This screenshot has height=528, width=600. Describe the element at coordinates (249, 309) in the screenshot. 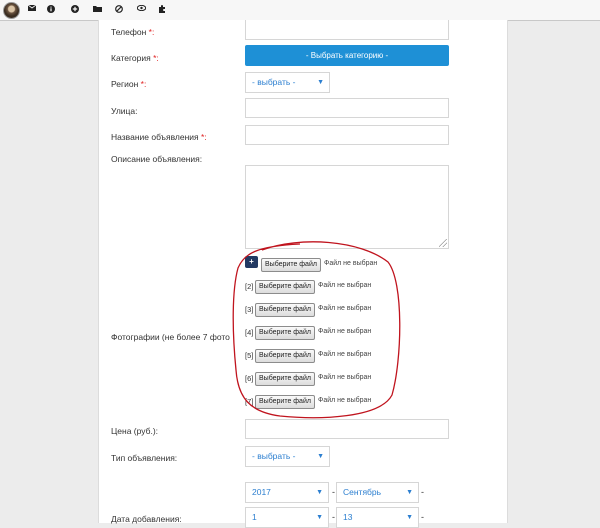

I see `photo-number: [3]` at that location.